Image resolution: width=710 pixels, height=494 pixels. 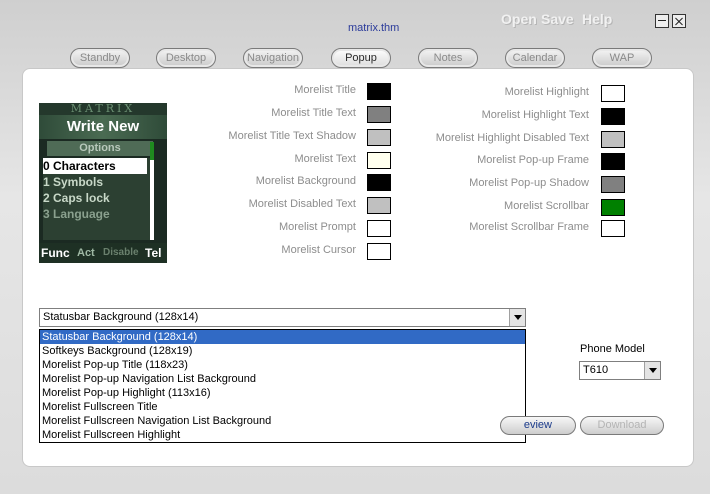 I want to click on color-label-morelist-disabled-text: Morelist Disabled Text, so click(x=302, y=204).